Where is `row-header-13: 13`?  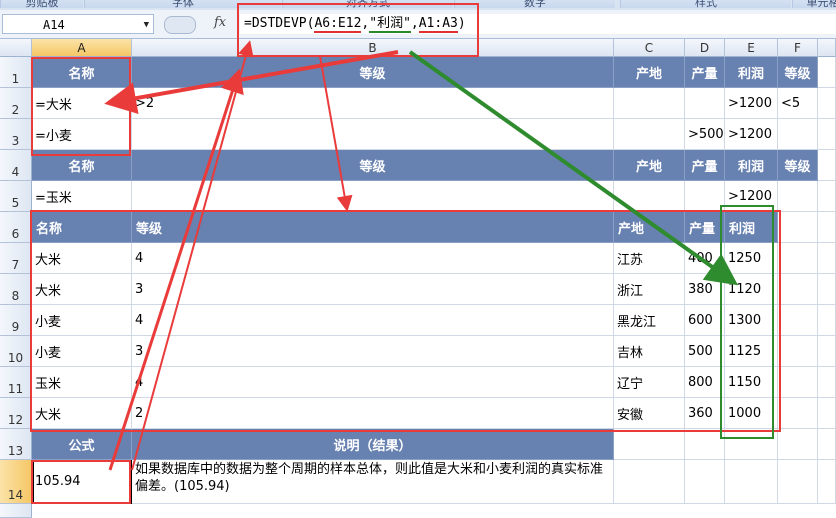
row-header-13: 13 is located at coordinates (16, 444).